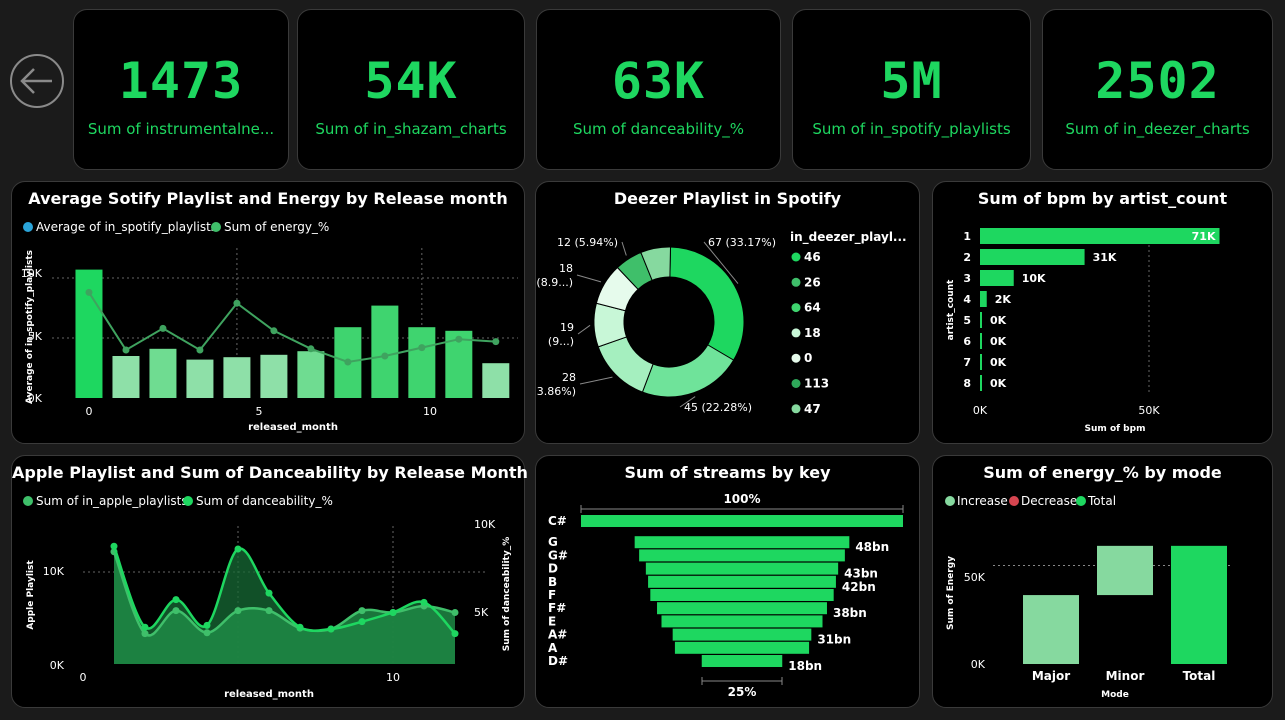  I want to click on legend-label: Decrease, so click(1049, 501).